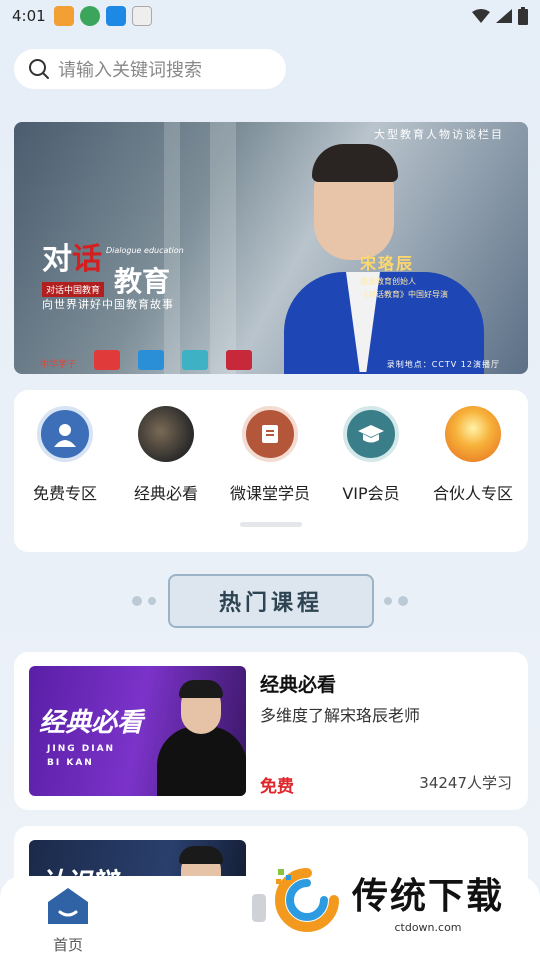 The width and height of the screenshot is (540, 960). I want to click on section-title: 热门课程, so click(271, 601).